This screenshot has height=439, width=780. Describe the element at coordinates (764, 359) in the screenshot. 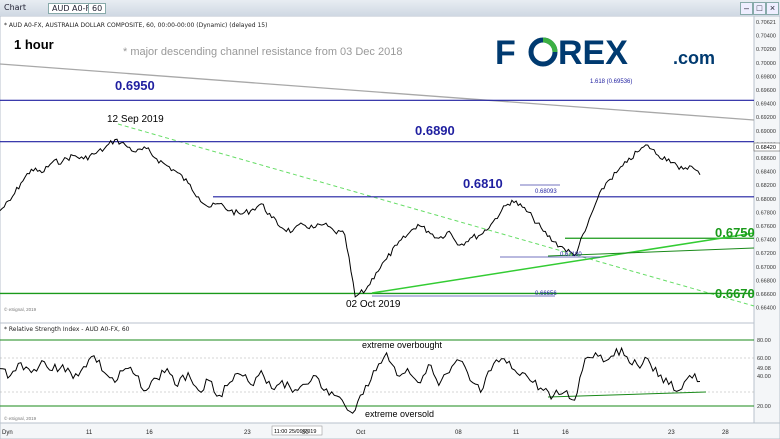

I see `rsi-tick-label: 60.00` at that location.